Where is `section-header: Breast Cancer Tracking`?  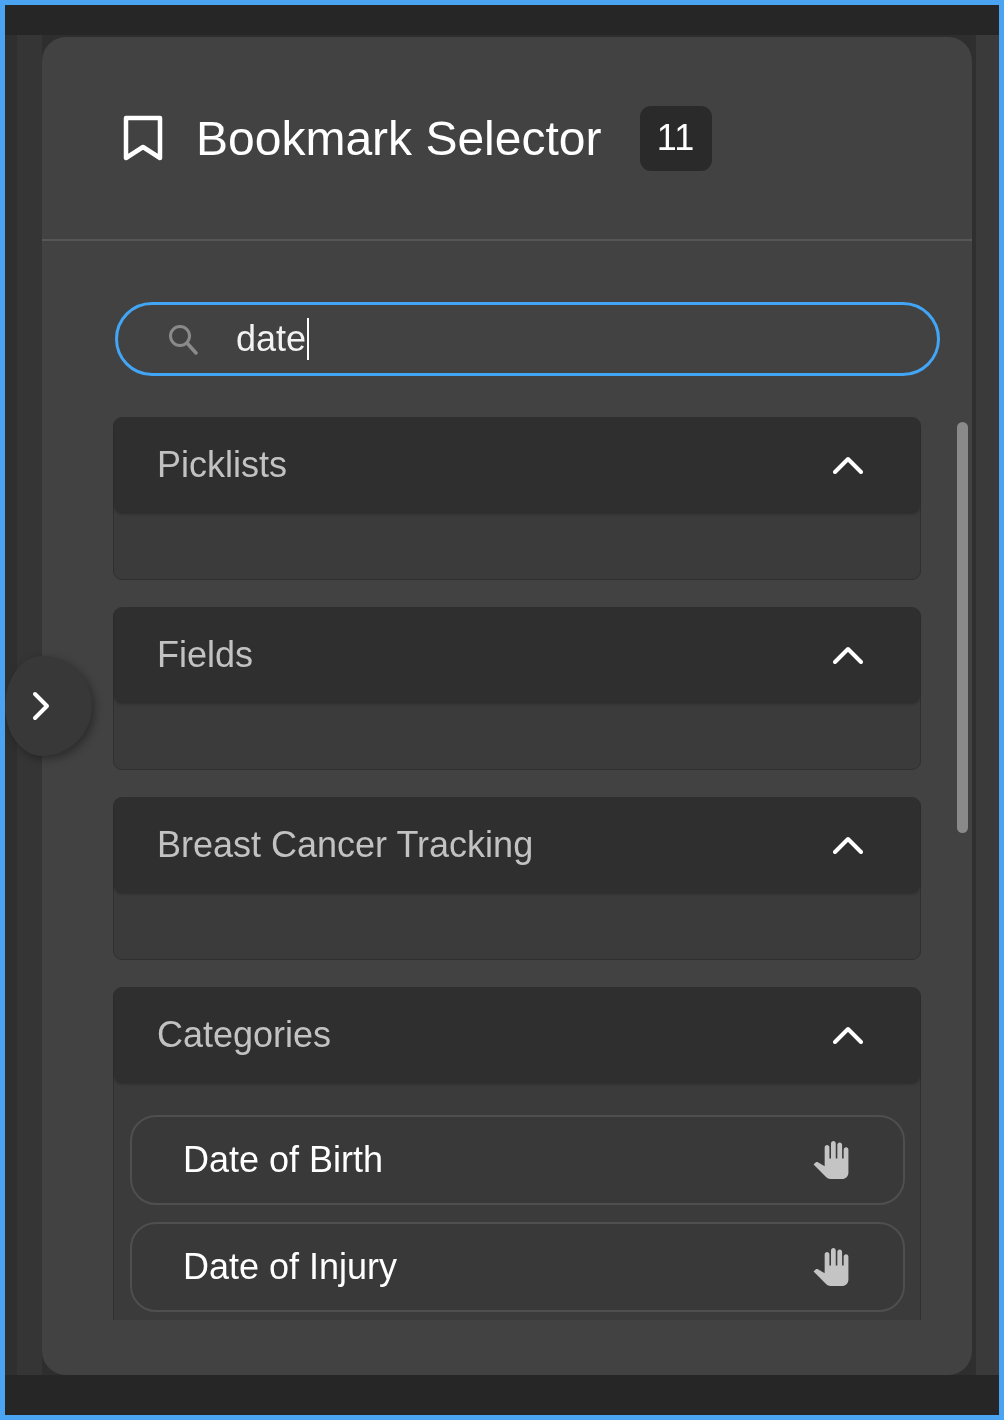
section-header: Breast Cancer Tracking is located at coordinates (517, 845).